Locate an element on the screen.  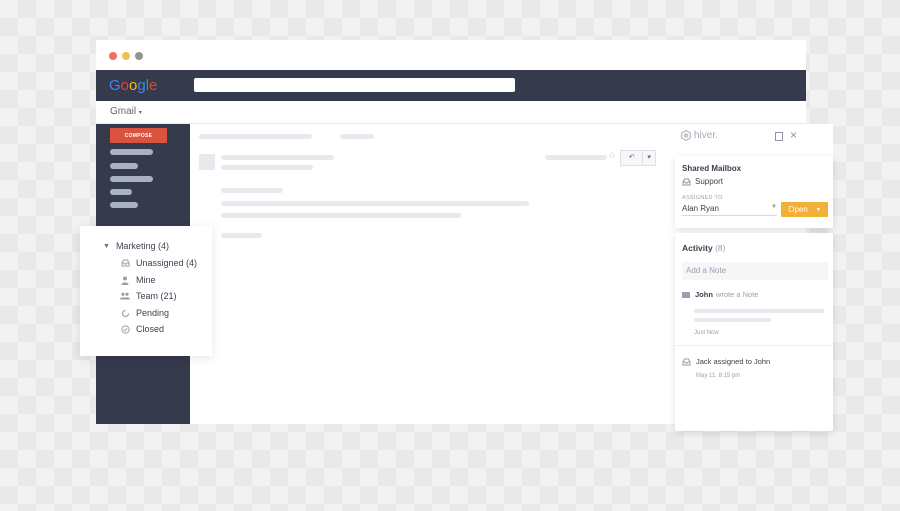
subject-placeholder is located at coordinates (255, 136).